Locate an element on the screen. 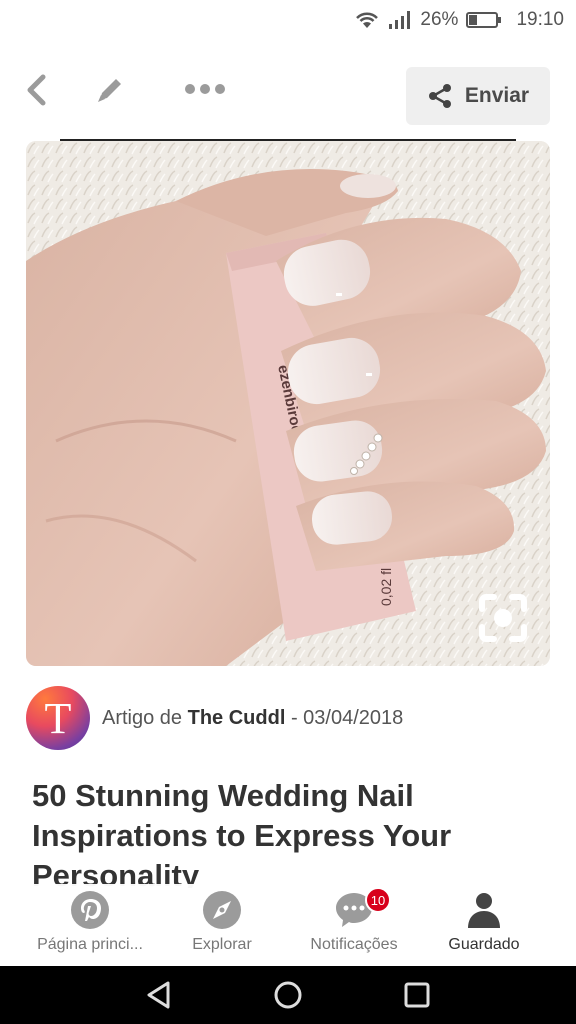  nav-notifications: 10 Notificações is located at coordinates (354, 925).